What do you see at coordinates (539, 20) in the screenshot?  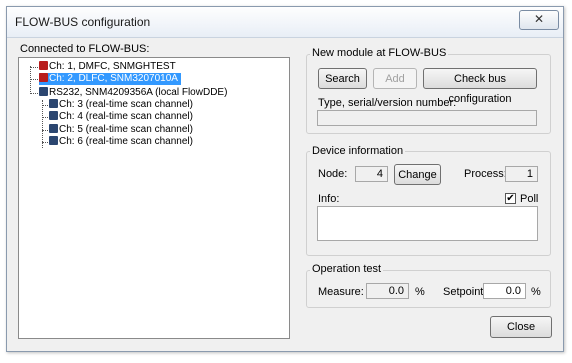 I see `close-window-icon: ✕` at bounding box center [539, 20].